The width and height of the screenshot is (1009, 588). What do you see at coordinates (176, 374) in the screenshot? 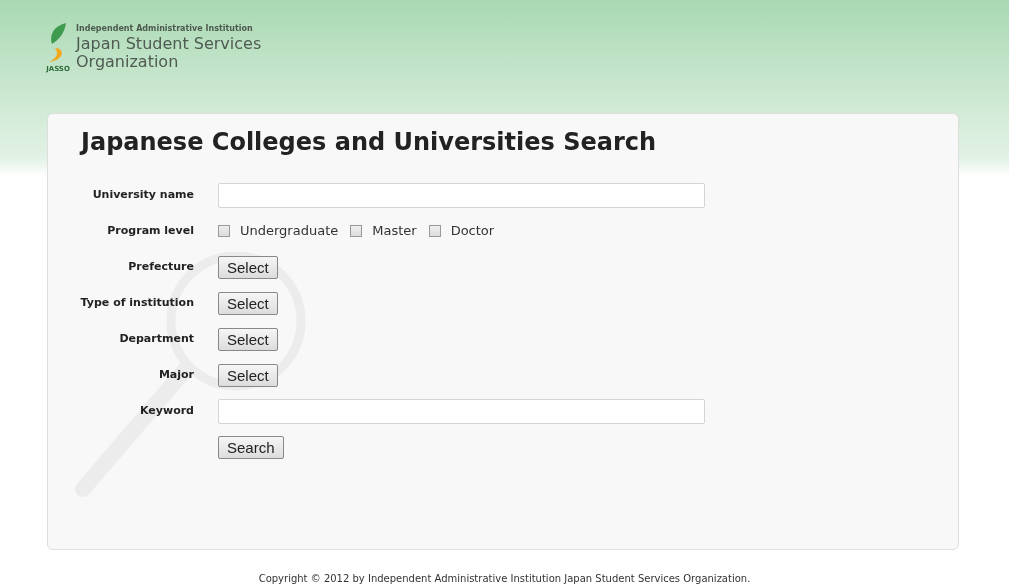
I see `field-label: Major` at bounding box center [176, 374].